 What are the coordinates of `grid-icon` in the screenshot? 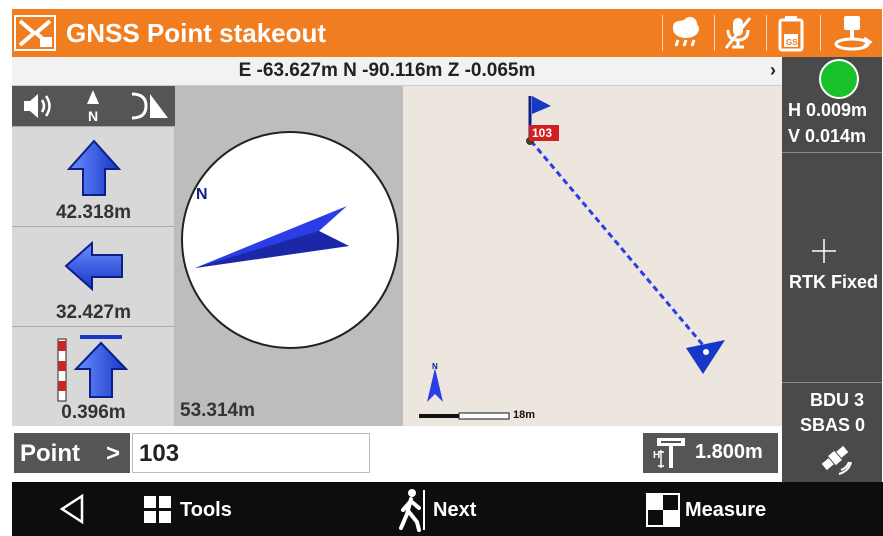 It's located at (157, 509).